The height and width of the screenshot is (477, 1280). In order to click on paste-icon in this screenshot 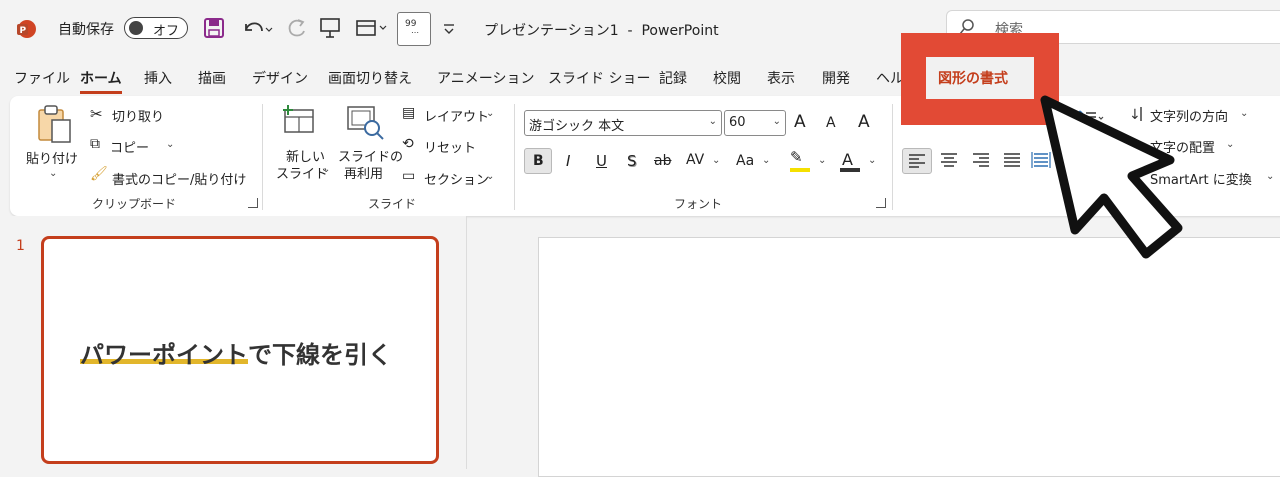, I will do `click(55, 126)`.